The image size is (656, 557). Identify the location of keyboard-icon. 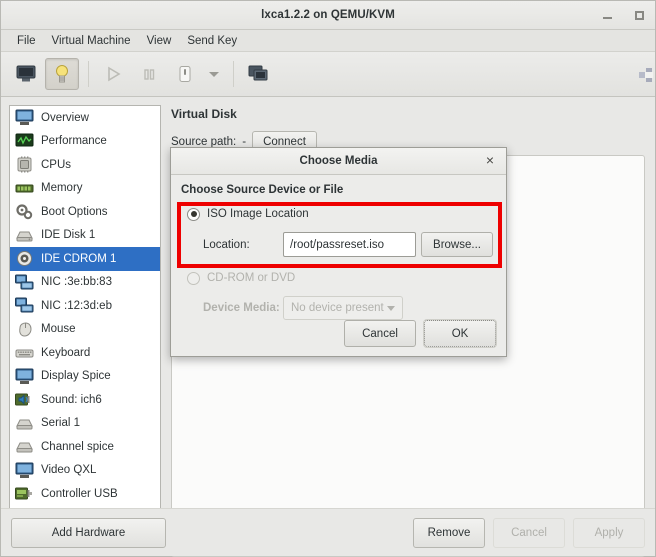
(24, 352).